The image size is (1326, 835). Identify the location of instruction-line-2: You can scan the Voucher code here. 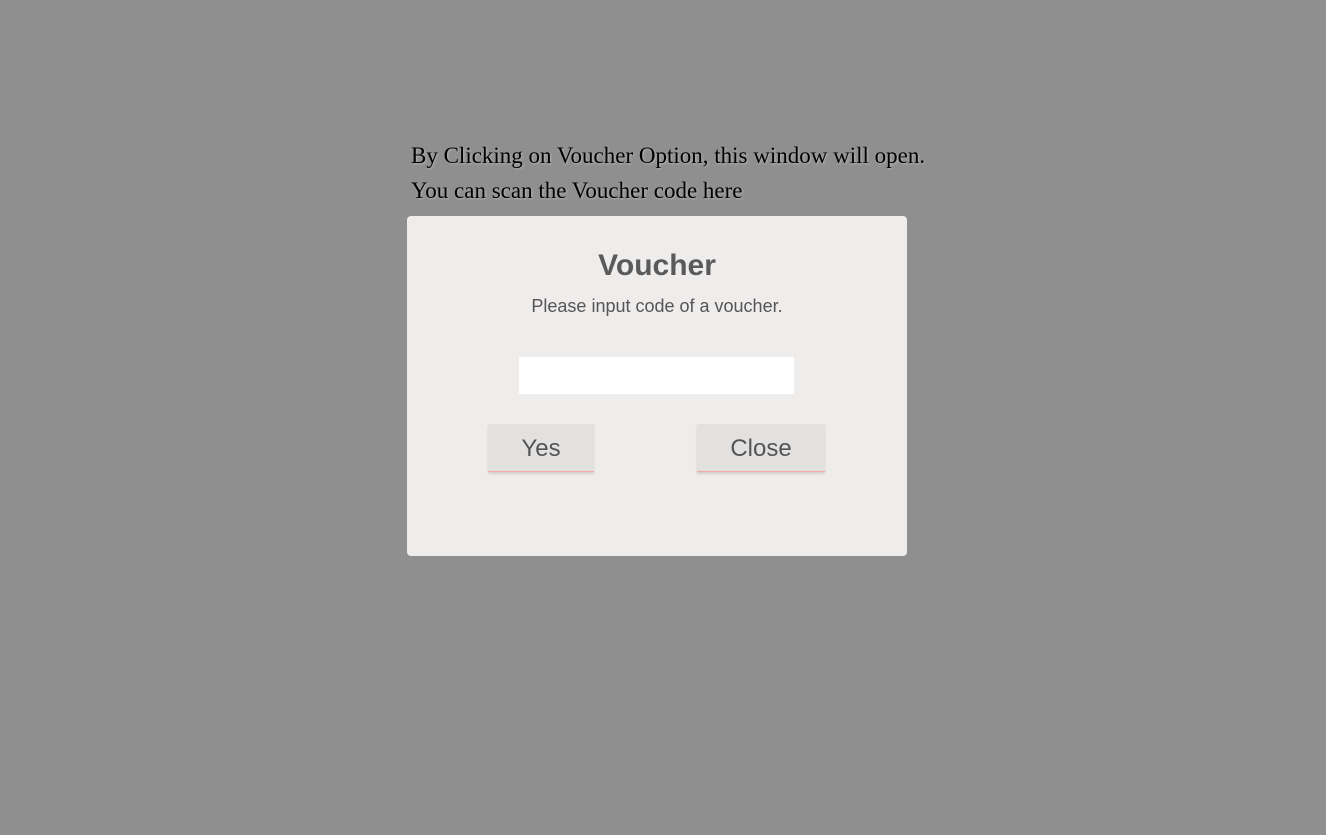
(577, 190).